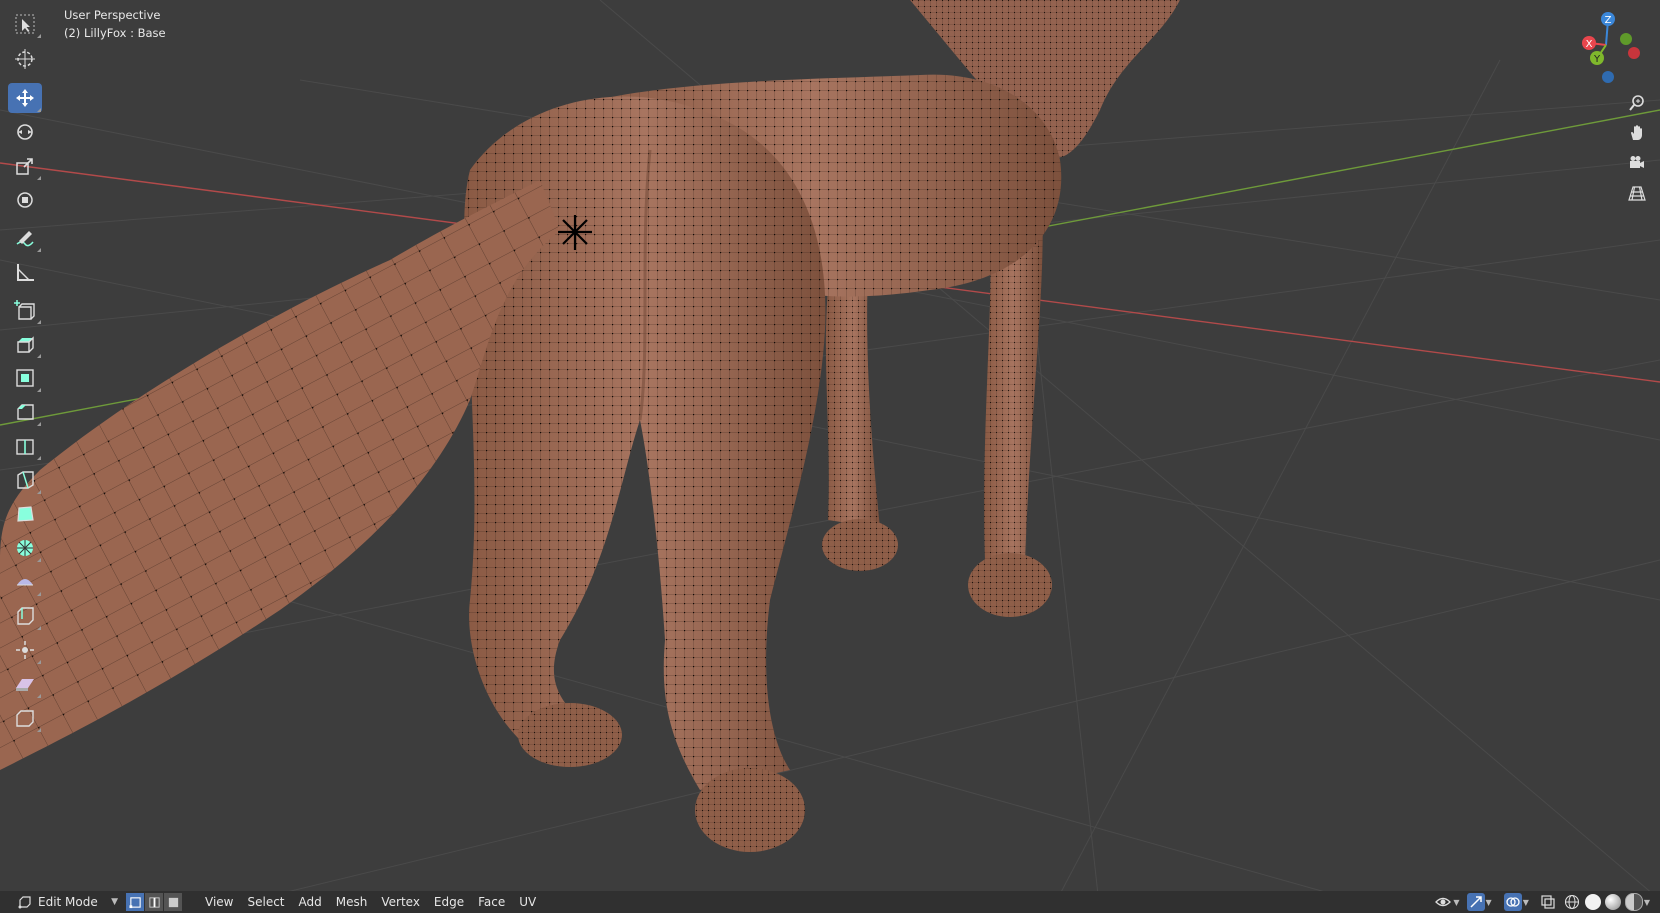 The width and height of the screenshot is (1660, 913). What do you see at coordinates (1637, 133) in the screenshot?
I see `hand-pan-icon` at bounding box center [1637, 133].